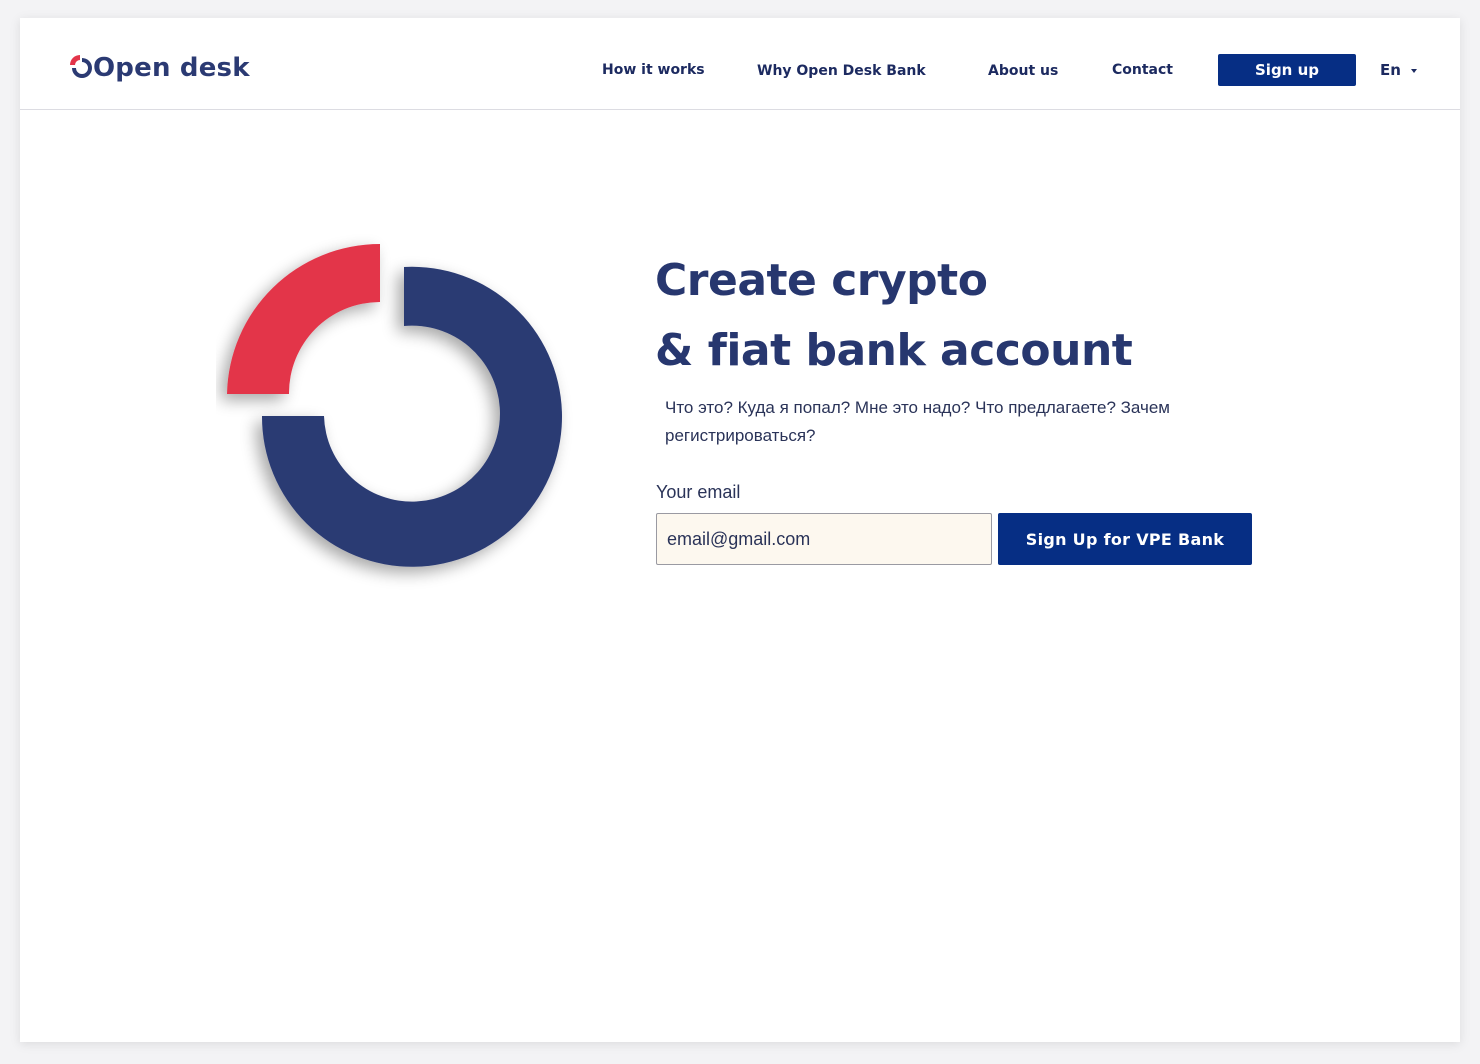 This screenshot has width=1480, height=1064. What do you see at coordinates (81, 66) in the screenshot?
I see `open-desk-logo-icon` at bounding box center [81, 66].